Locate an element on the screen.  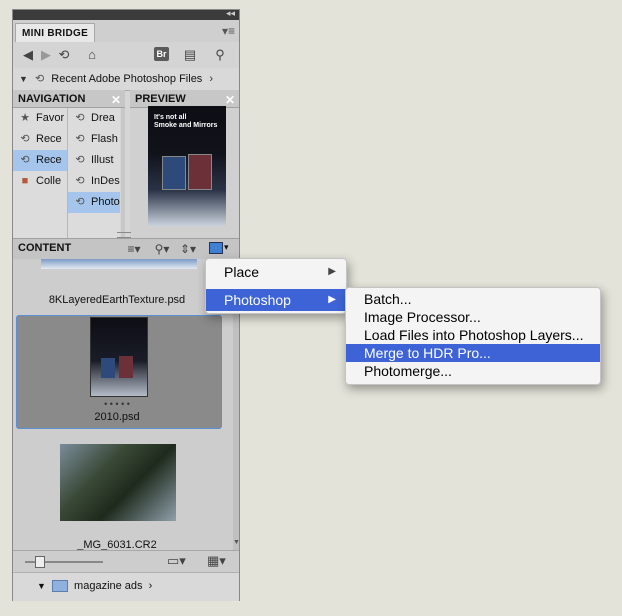
path-bar: ▼ magazine ads › is located at coordinates (126, 586).